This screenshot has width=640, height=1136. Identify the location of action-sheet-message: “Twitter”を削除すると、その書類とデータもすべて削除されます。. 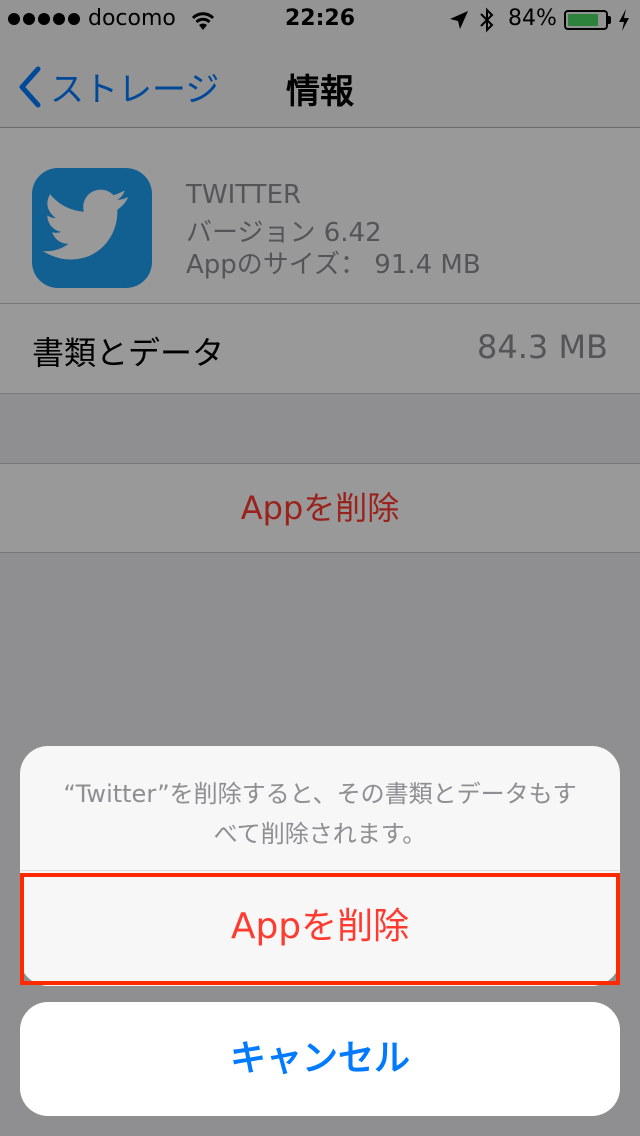
(320, 814).